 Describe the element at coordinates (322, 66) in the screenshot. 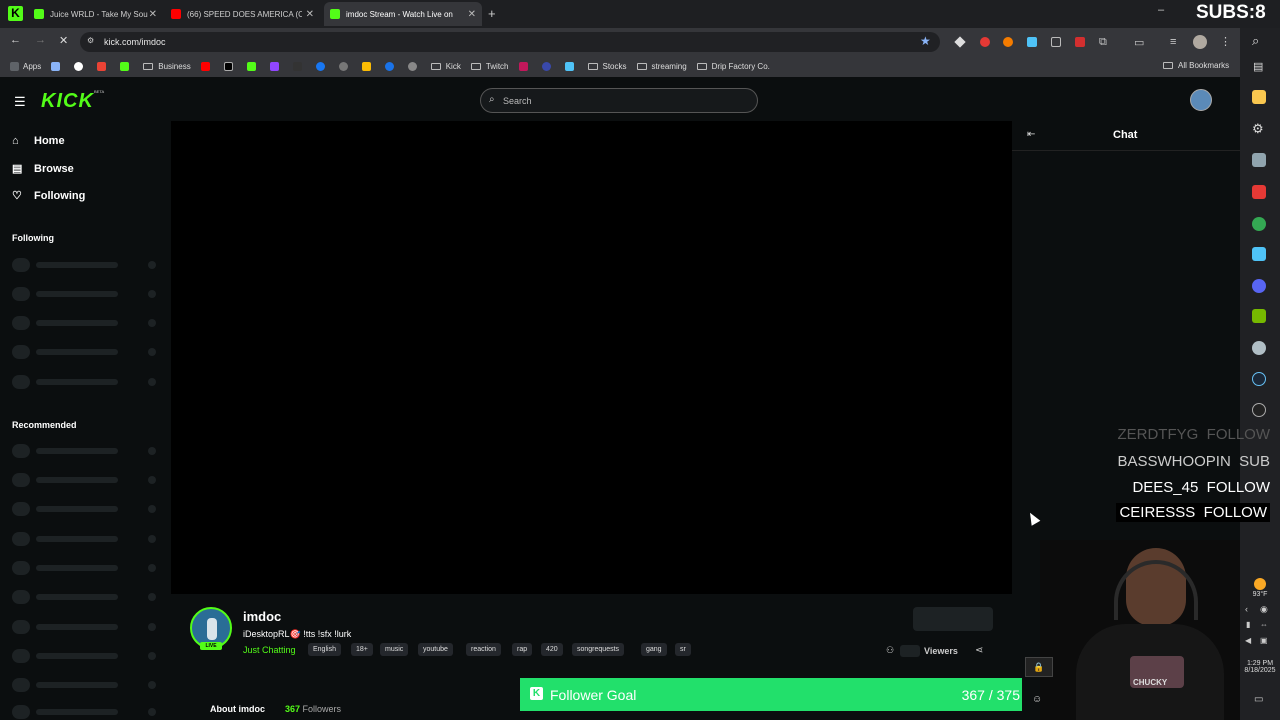

I see `bookmark-facebook` at that location.